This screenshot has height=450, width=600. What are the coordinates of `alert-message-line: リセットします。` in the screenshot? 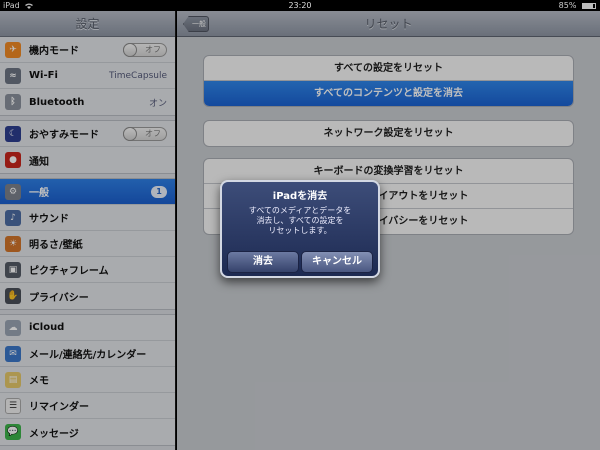 It's located at (300, 230).